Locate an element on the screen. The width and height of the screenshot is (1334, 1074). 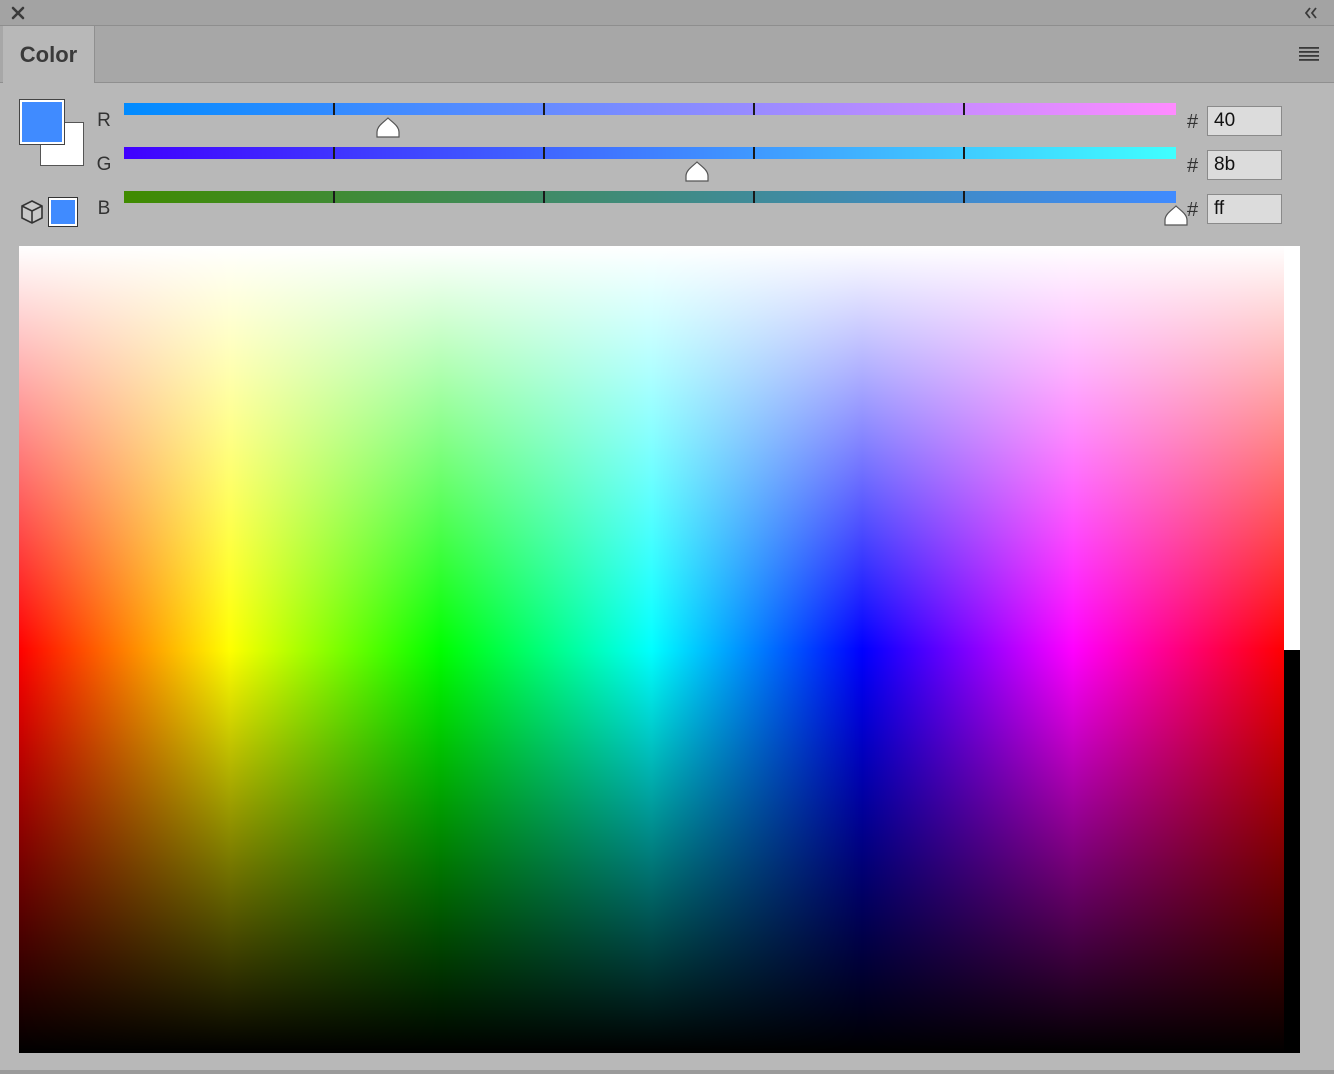
white-swatch is located at coordinates (1292, 448).